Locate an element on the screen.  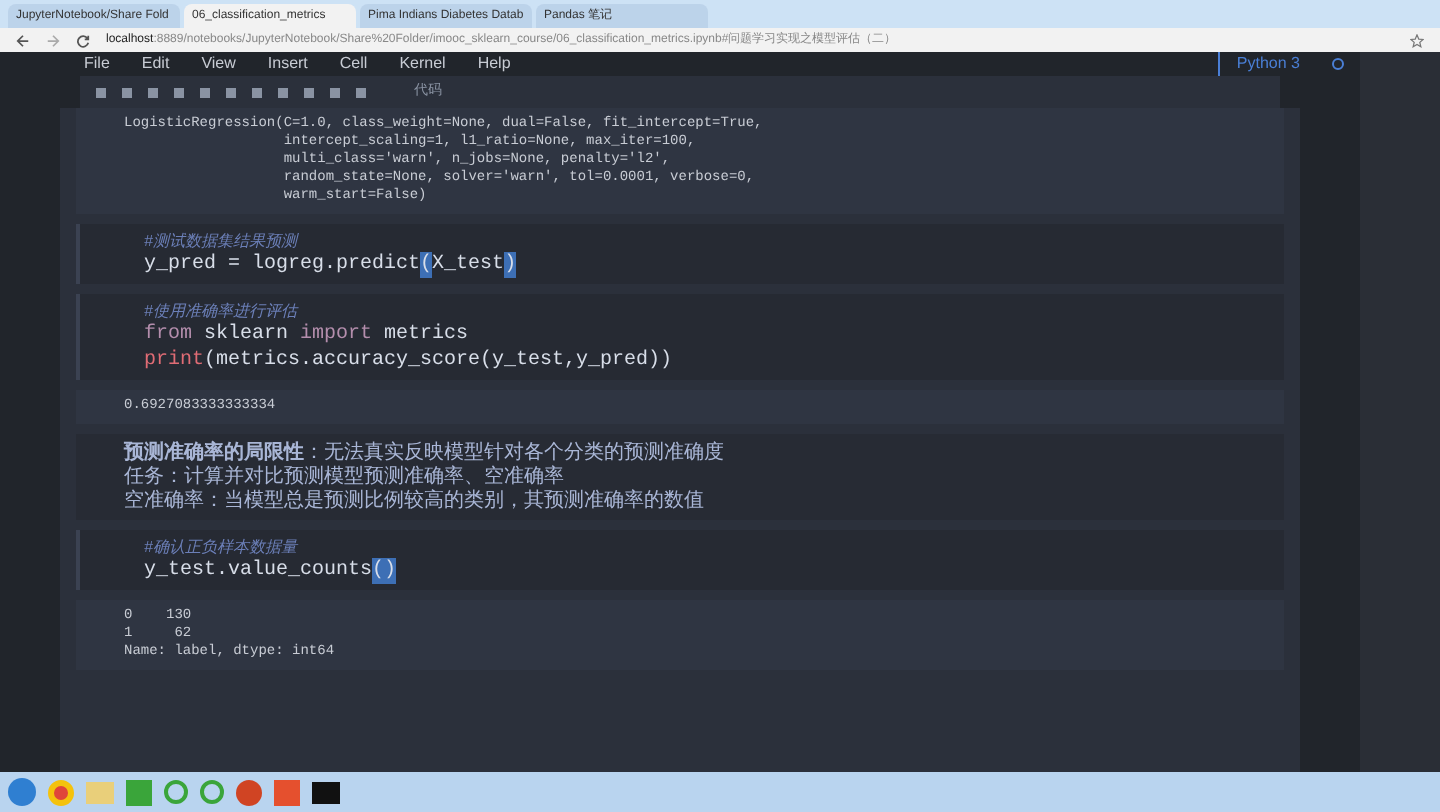
kernel-status-icon is located at coordinates (1338, 64).